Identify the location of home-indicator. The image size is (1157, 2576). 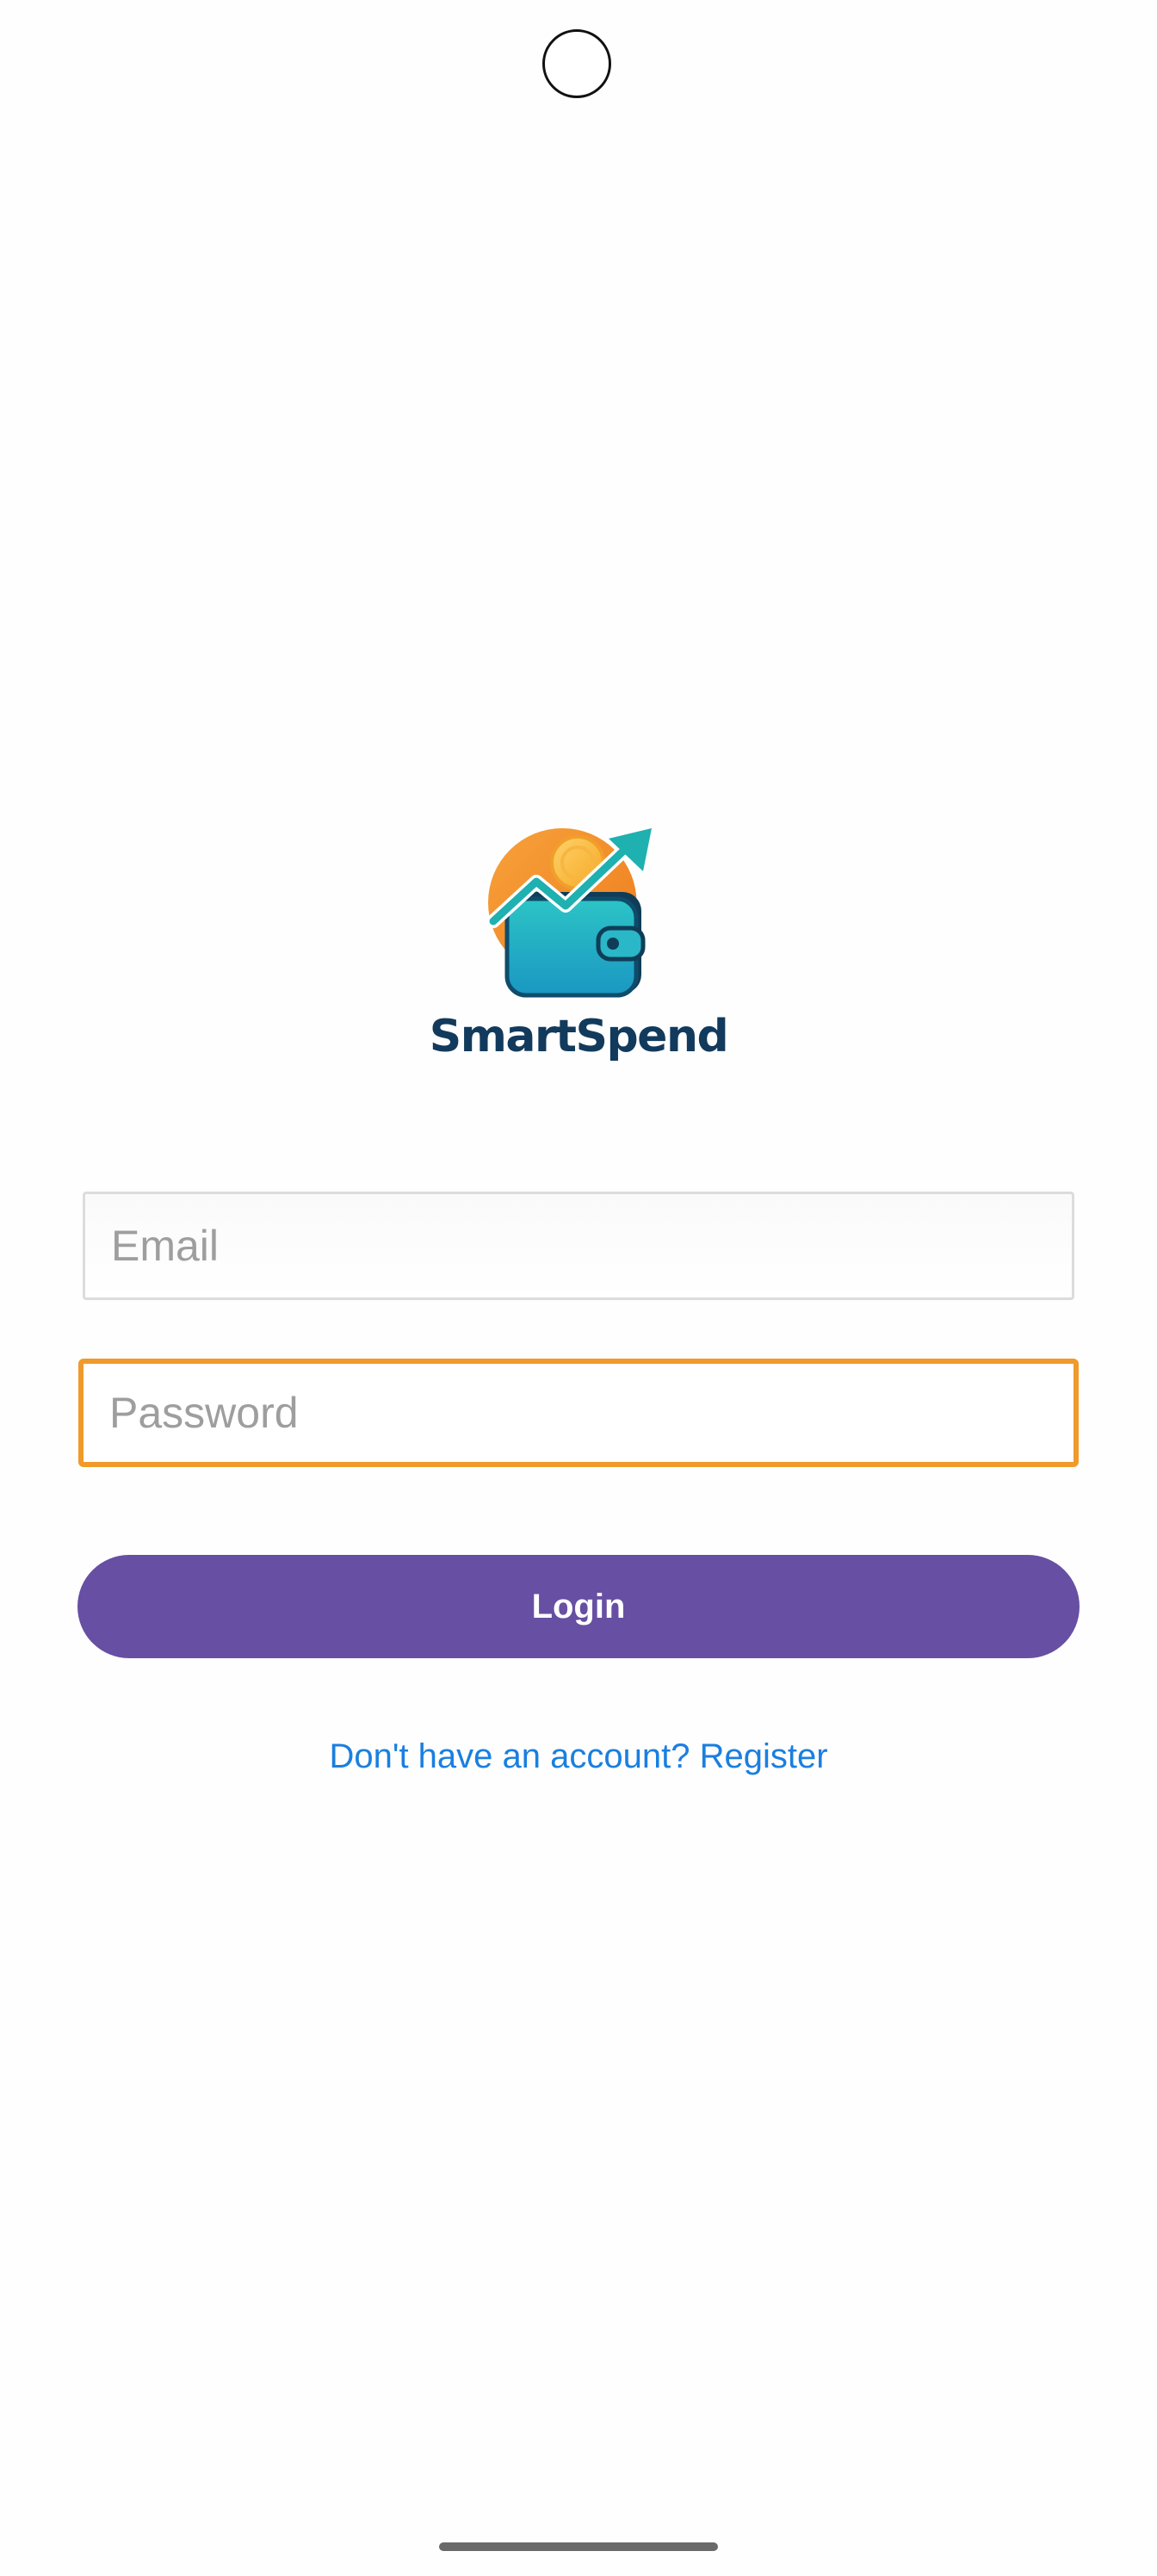
(579, 2546).